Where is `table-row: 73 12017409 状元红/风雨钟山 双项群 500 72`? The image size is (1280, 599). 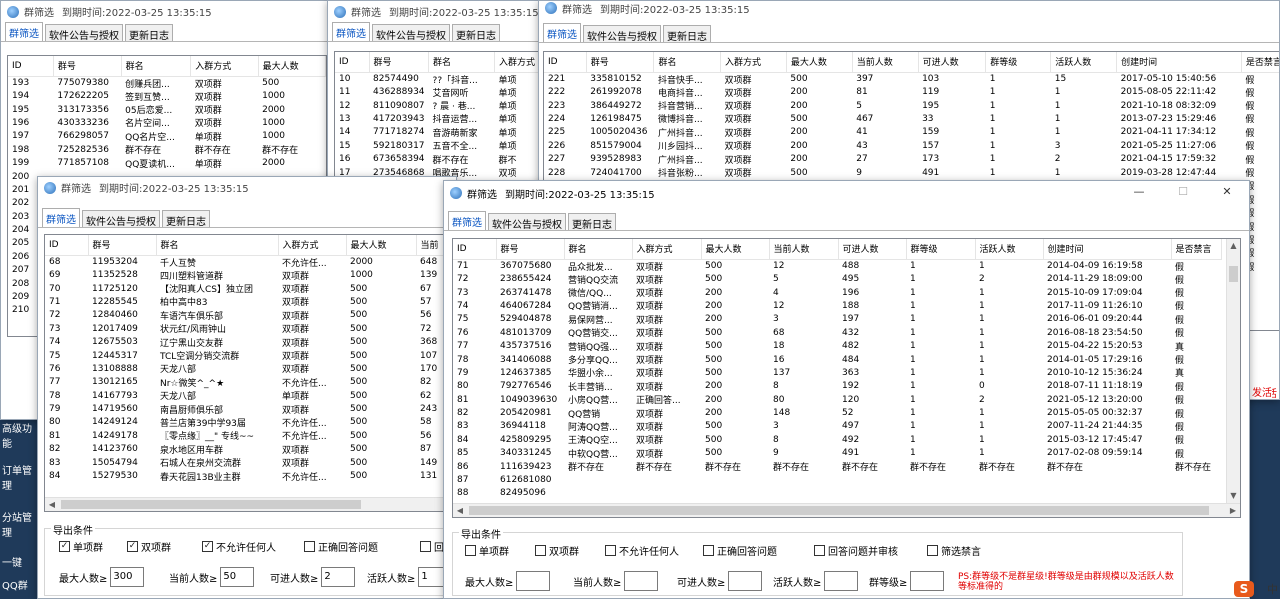
table-row: 73 12017409 状元红/风雨钟山 双项群 500 72 is located at coordinates (250, 329).